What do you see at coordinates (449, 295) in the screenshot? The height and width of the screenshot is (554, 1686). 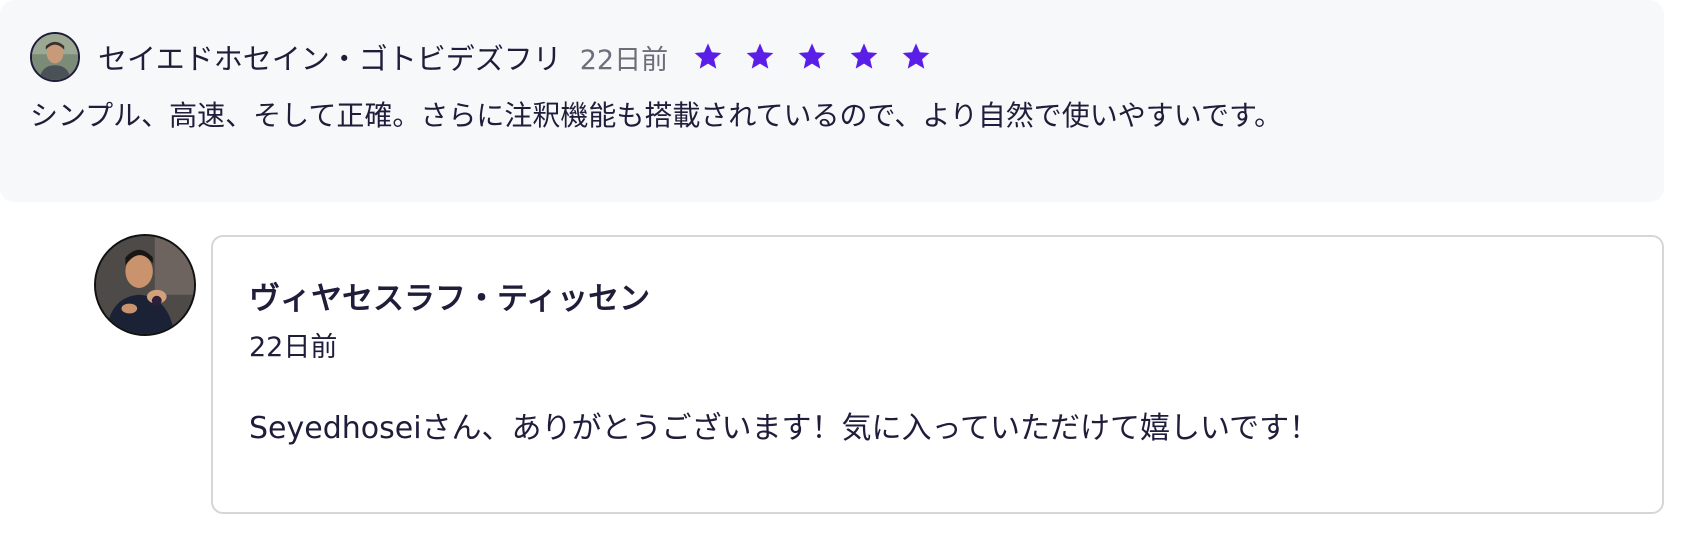 I see `replier-name: ヴィヤセスラフ・ティッセン` at bounding box center [449, 295].